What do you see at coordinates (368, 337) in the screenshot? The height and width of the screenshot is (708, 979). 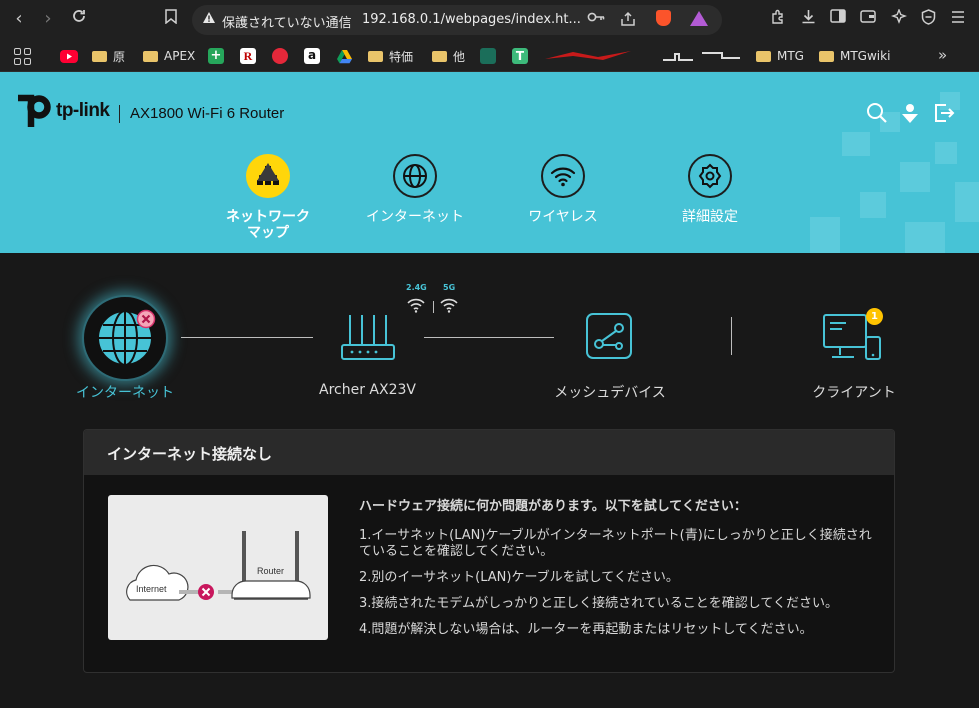 I see `router-icon` at bounding box center [368, 337].